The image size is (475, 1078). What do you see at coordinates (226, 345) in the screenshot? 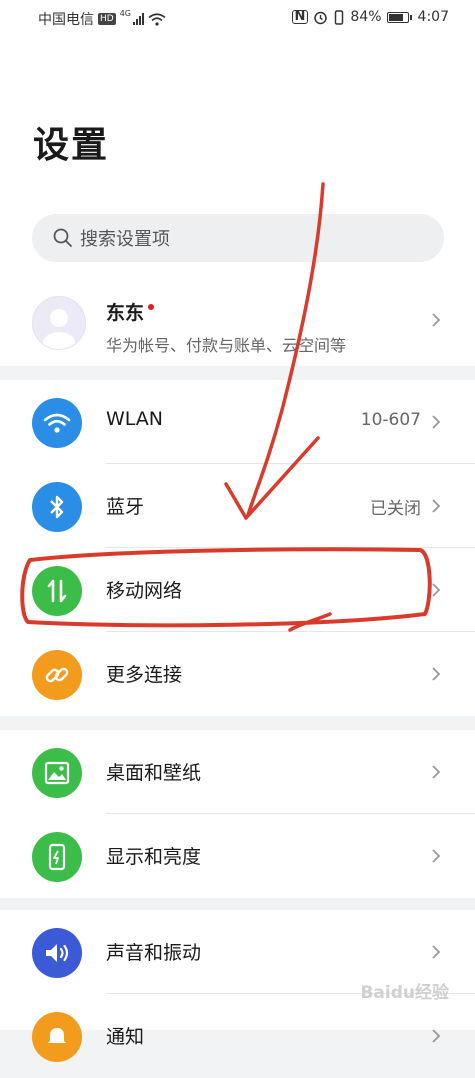
I see `account-subtitle: 华为帐号、付款与账单、云空间等` at bounding box center [226, 345].